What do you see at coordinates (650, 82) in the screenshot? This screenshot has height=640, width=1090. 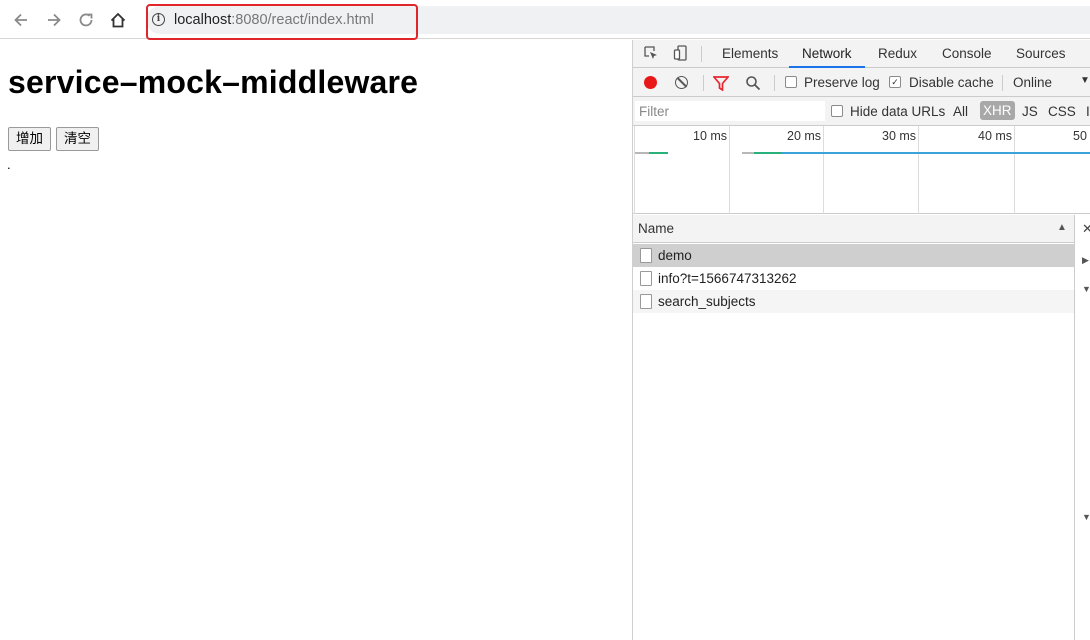 I see `record-button` at bounding box center [650, 82].